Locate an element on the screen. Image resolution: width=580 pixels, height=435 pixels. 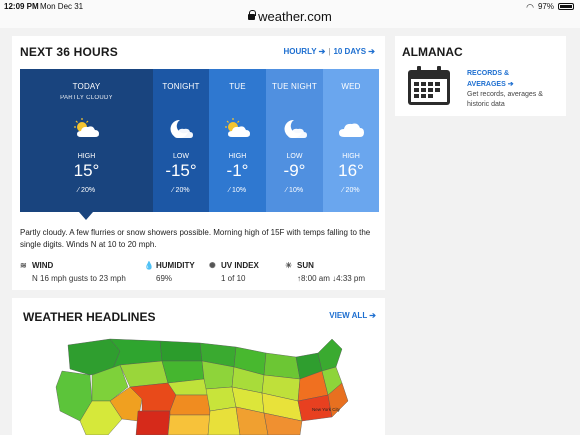
records-averages-link: RECORDS & AVERAGES ➔ is located at coordinates (490, 79).